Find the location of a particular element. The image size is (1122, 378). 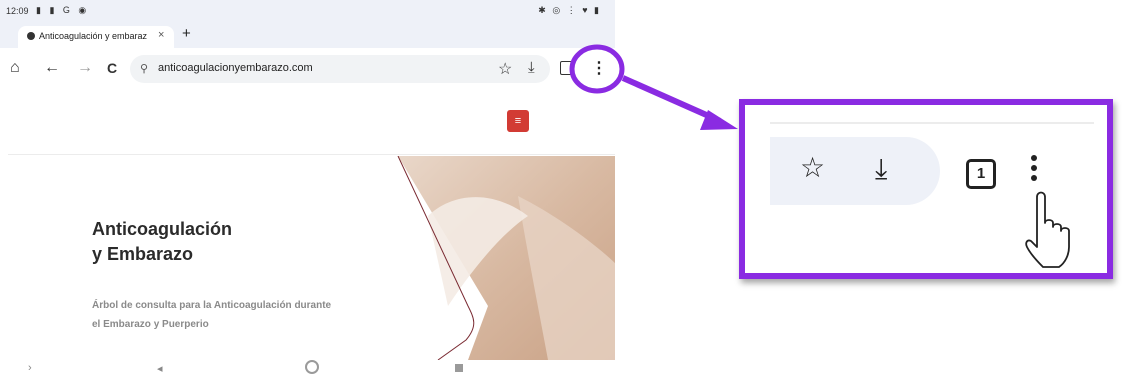

bookmark-star-icon: ☆ is located at coordinates (505, 69).